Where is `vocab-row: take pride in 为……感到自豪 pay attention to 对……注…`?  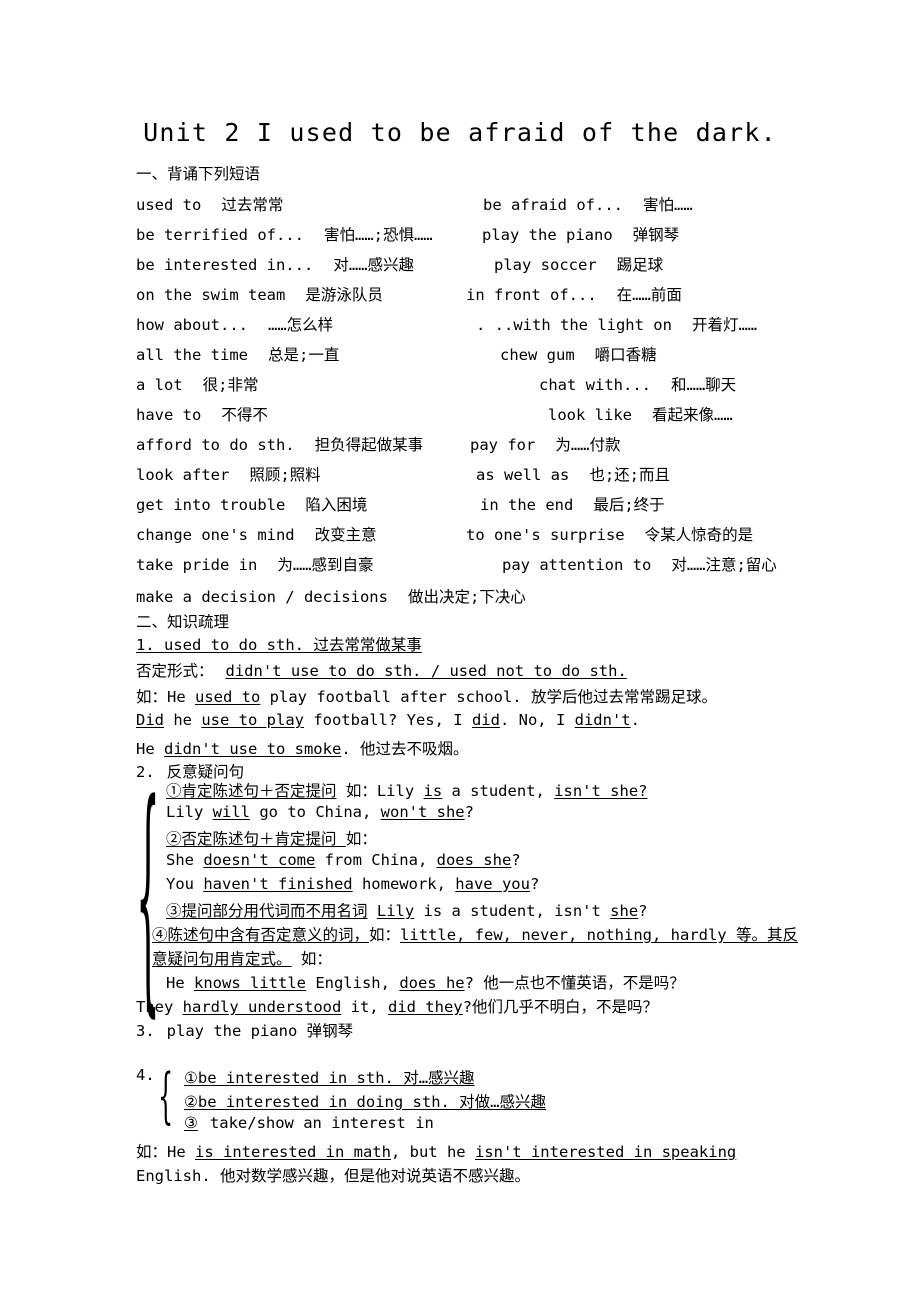 vocab-row: take pride in 为……感到自豪 pay attention to 对……注… is located at coordinates (516, 568).